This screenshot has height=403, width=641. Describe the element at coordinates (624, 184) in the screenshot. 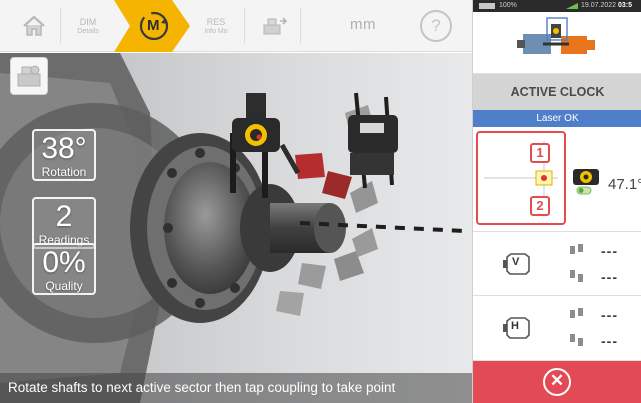

I see `rotation-angle-value: 47.1°` at that location.